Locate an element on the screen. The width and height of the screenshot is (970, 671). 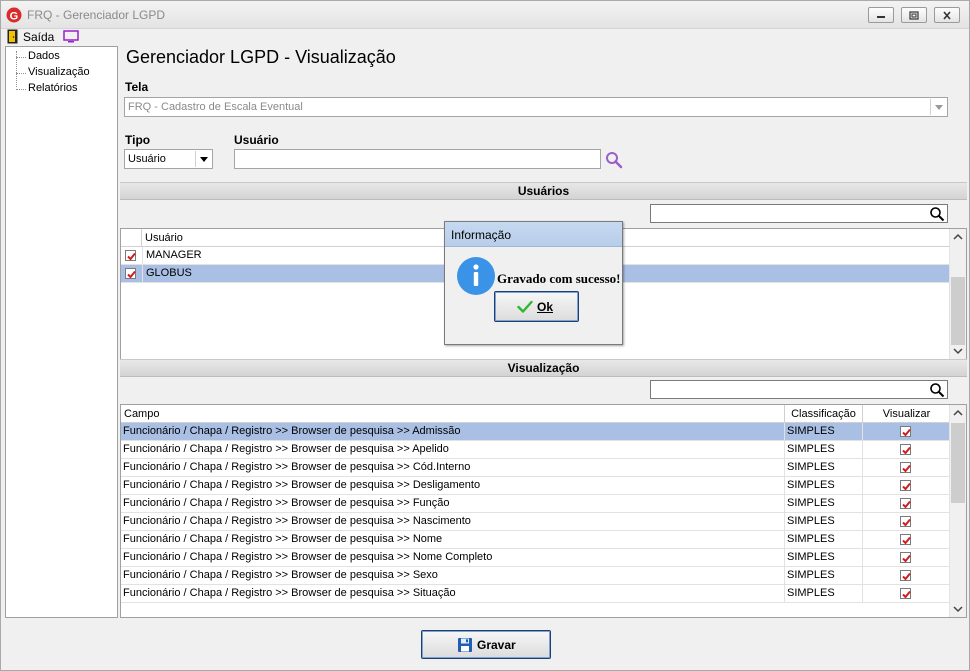
restore-button is located at coordinates (914, 15).